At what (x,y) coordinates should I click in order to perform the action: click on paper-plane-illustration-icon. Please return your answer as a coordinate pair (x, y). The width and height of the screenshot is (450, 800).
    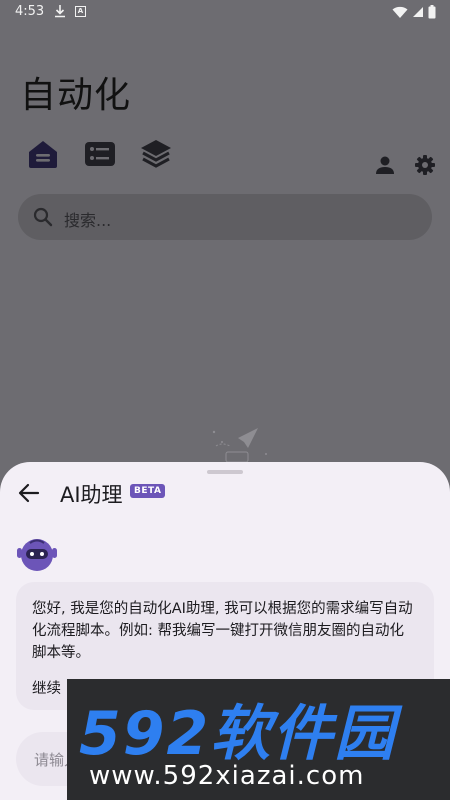
    Looking at the image, I should click on (239, 445).